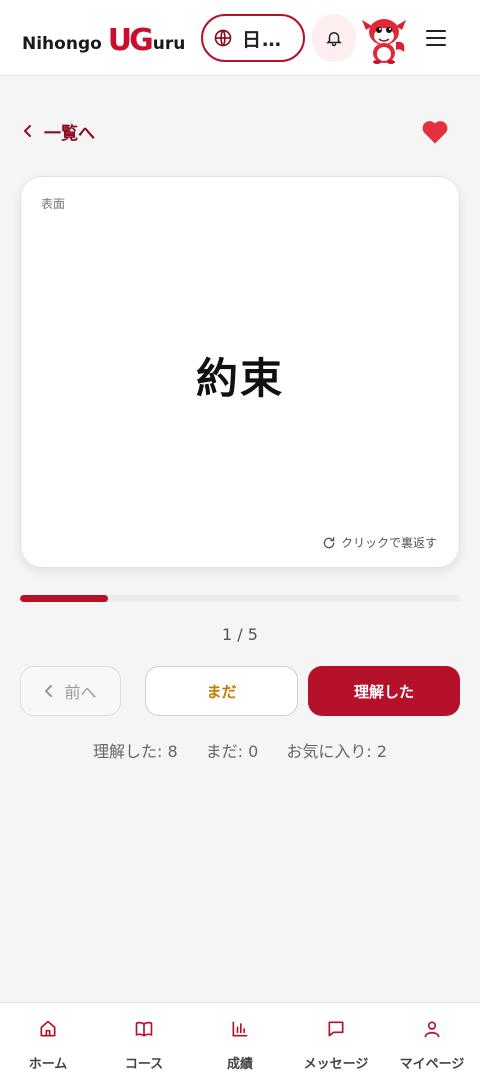 This screenshot has height=1080, width=480. What do you see at coordinates (240, 598) in the screenshot?
I see `progress-bar` at bounding box center [240, 598].